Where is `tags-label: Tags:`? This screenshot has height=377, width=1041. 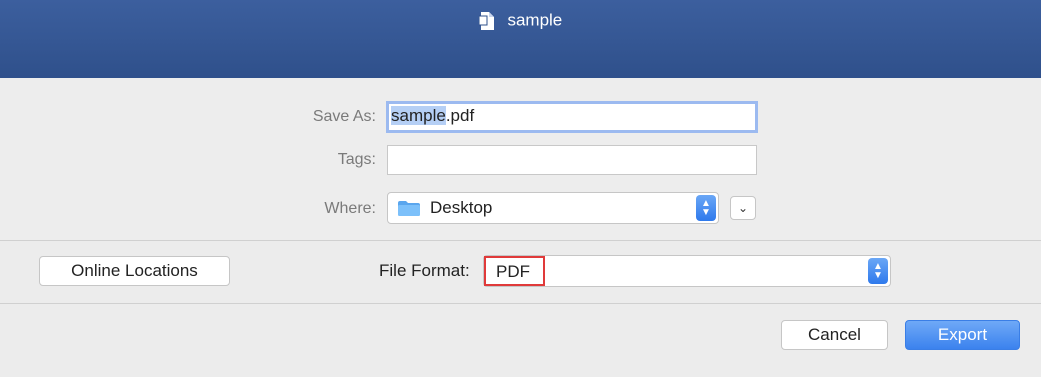
tags-label: Tags: is located at coordinates (356, 159).